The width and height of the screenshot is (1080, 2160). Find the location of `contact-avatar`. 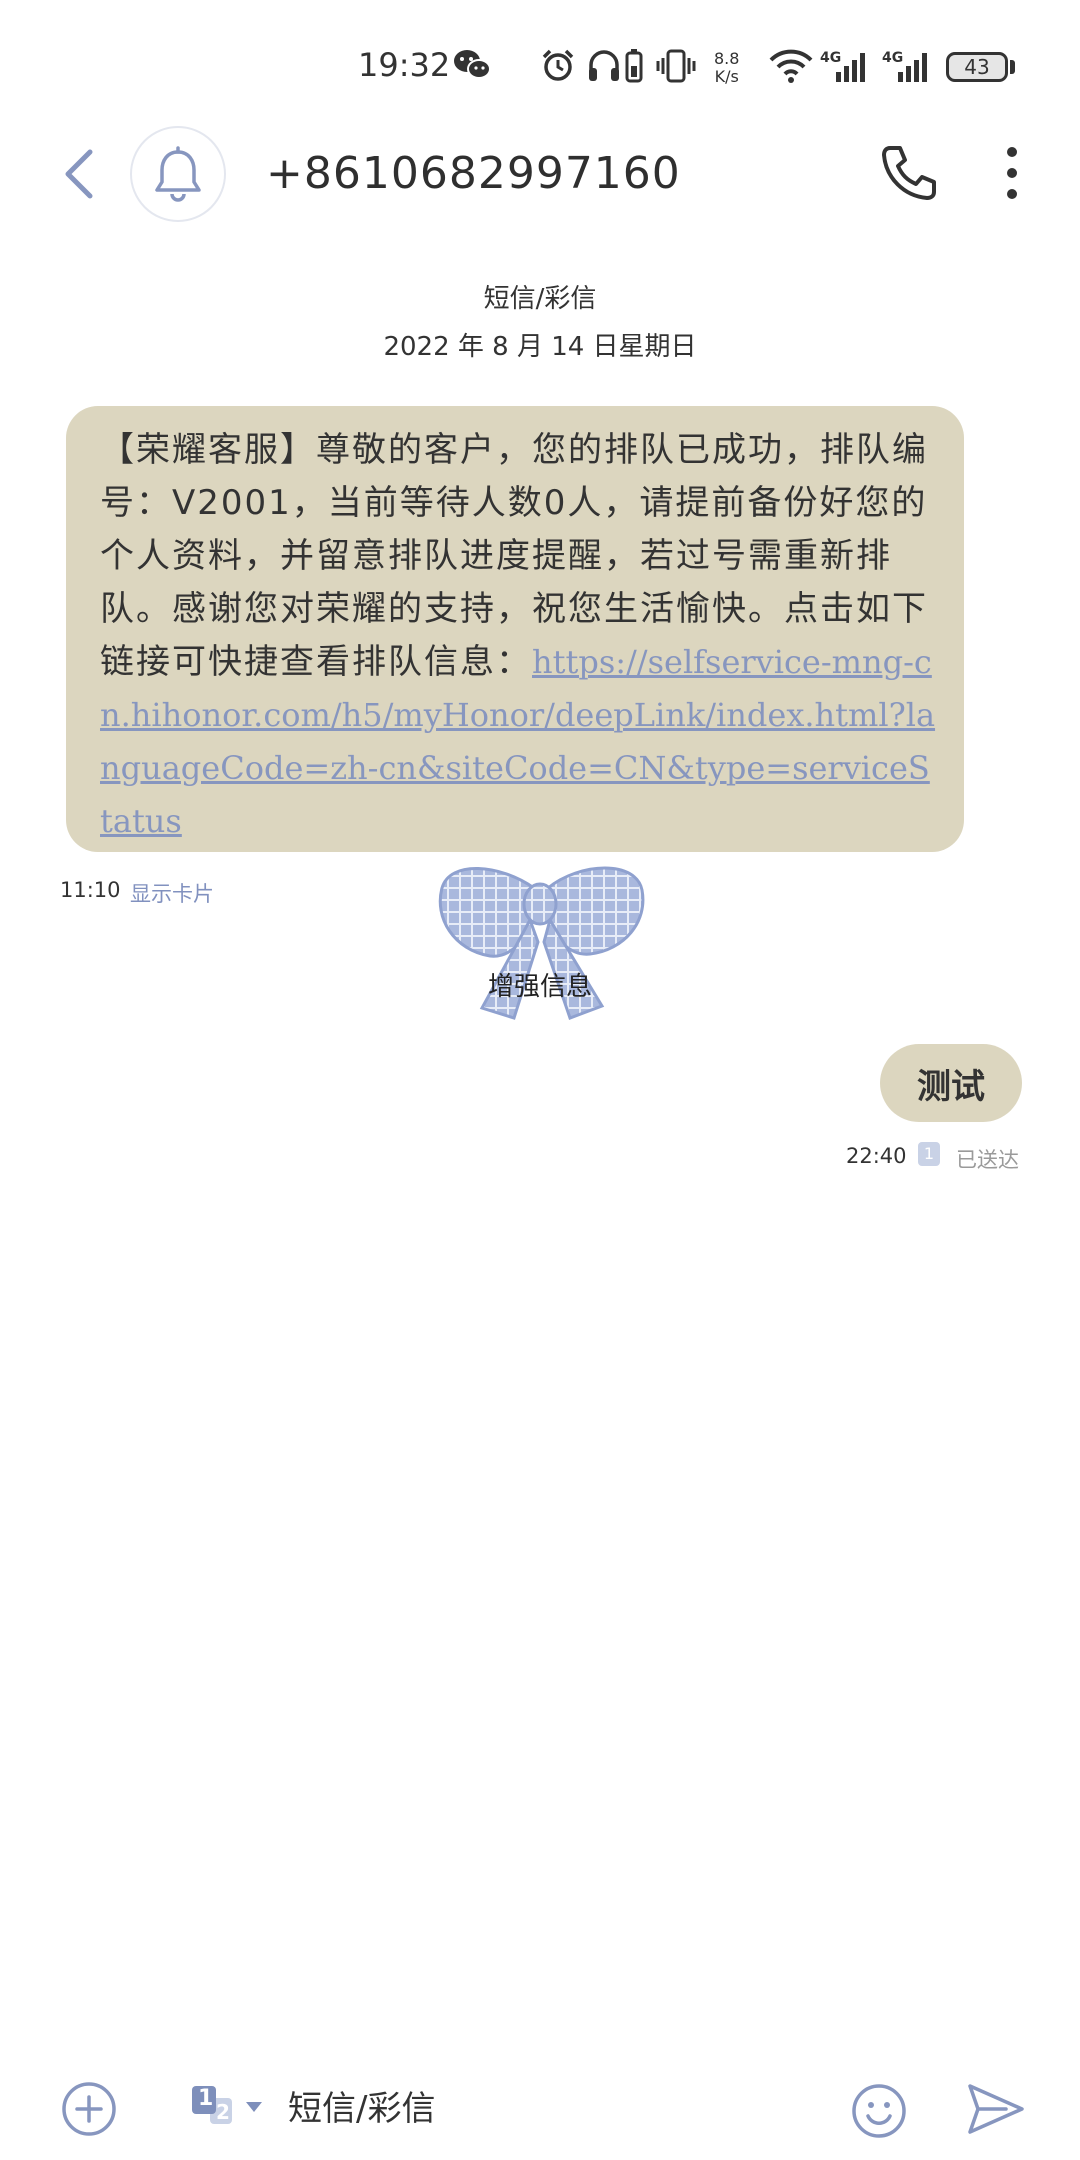

contact-avatar is located at coordinates (178, 174).